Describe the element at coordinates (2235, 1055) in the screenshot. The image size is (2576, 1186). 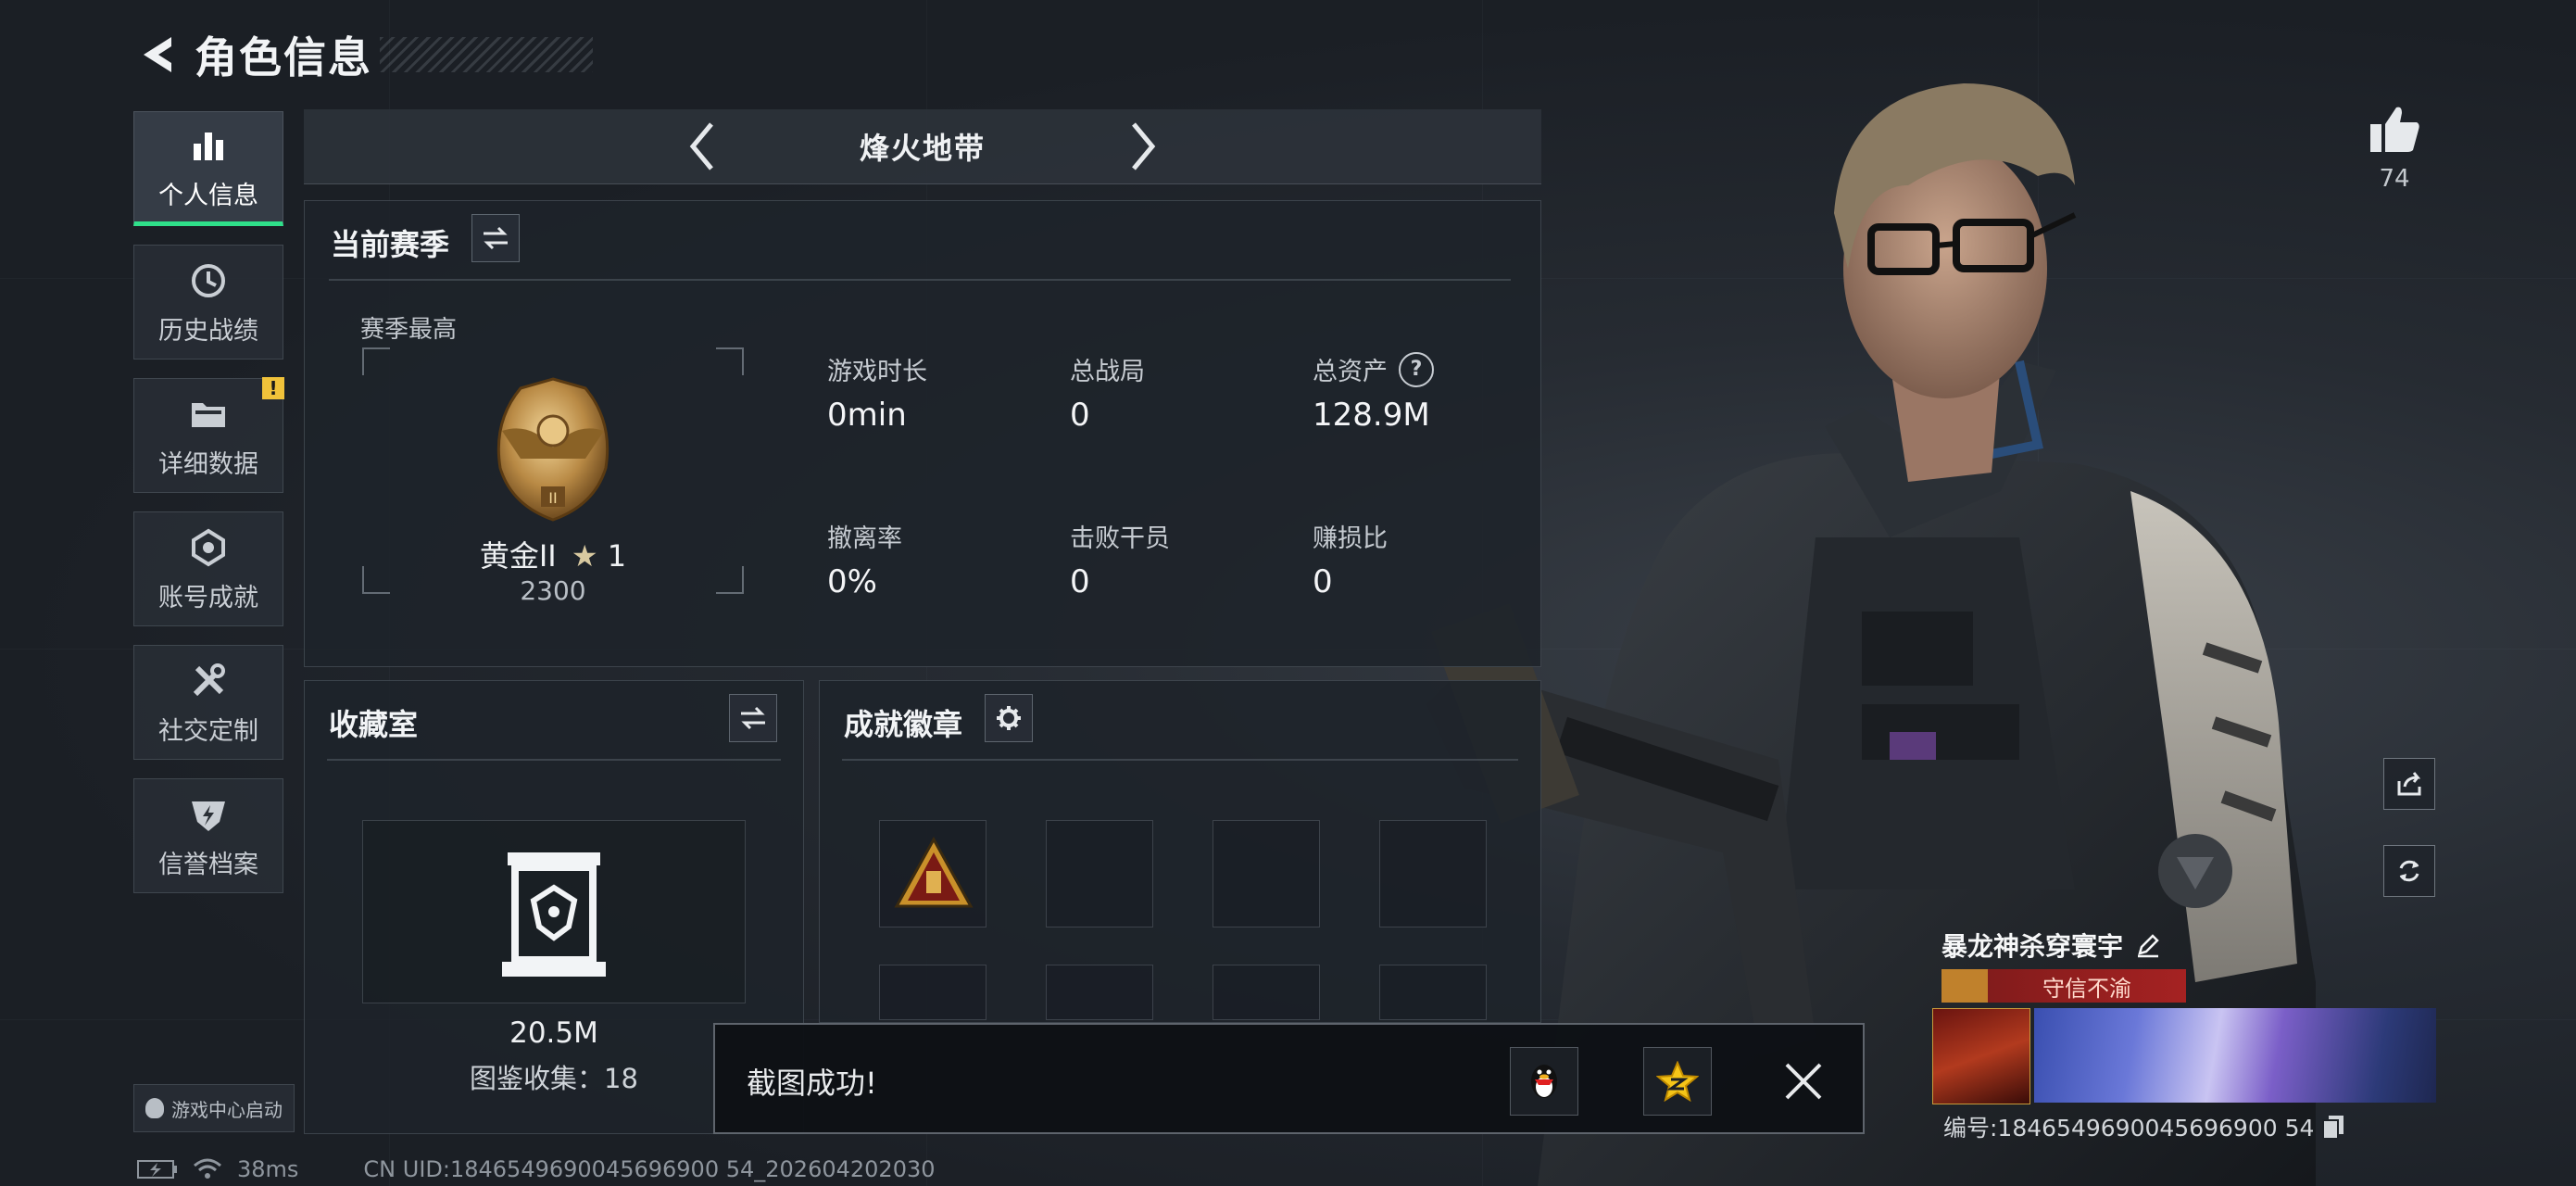
I see `player-banner-card` at that location.